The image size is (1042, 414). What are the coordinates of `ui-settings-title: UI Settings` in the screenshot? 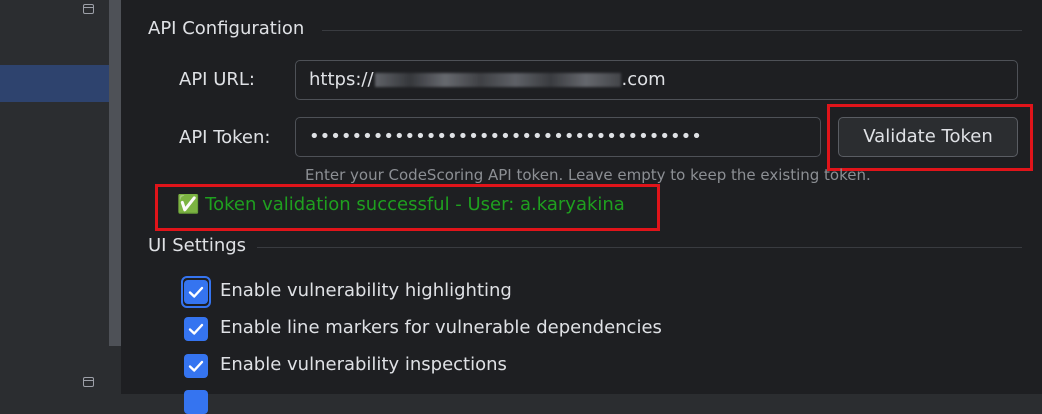 It's located at (197, 245).